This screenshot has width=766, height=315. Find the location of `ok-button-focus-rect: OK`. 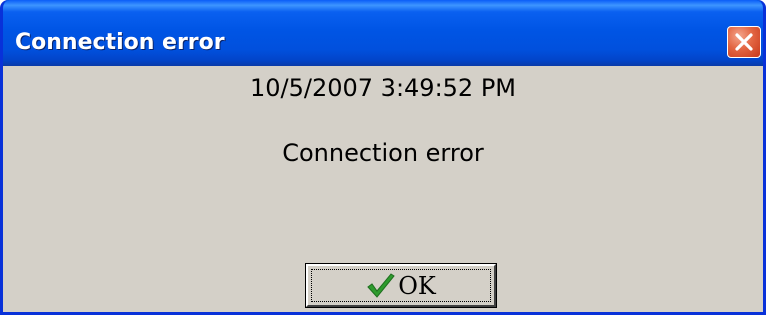

ok-button-focus-rect: OK is located at coordinates (401, 285).